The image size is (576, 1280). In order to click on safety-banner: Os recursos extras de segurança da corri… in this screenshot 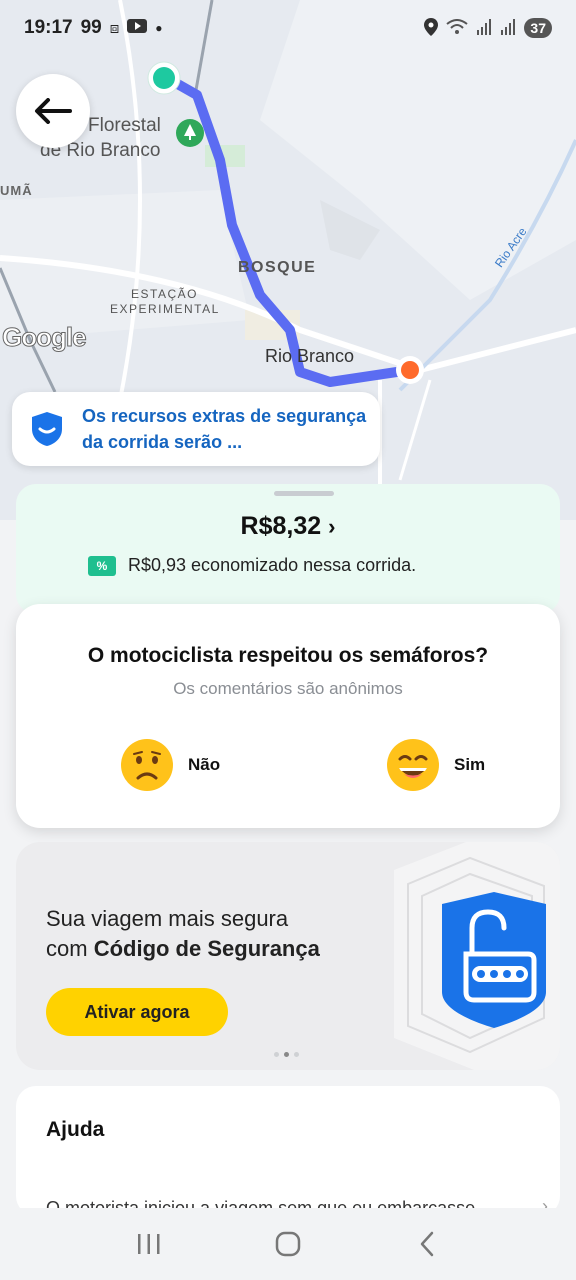, I will do `click(196, 429)`.